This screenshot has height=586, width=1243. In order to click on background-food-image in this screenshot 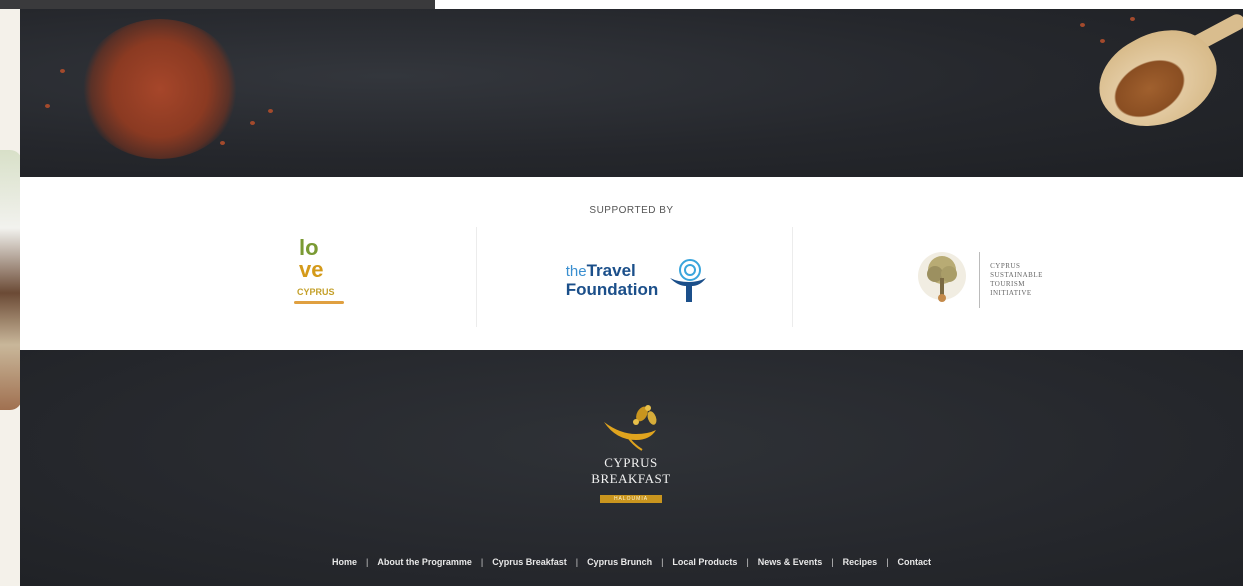, I will do `click(11, 280)`.